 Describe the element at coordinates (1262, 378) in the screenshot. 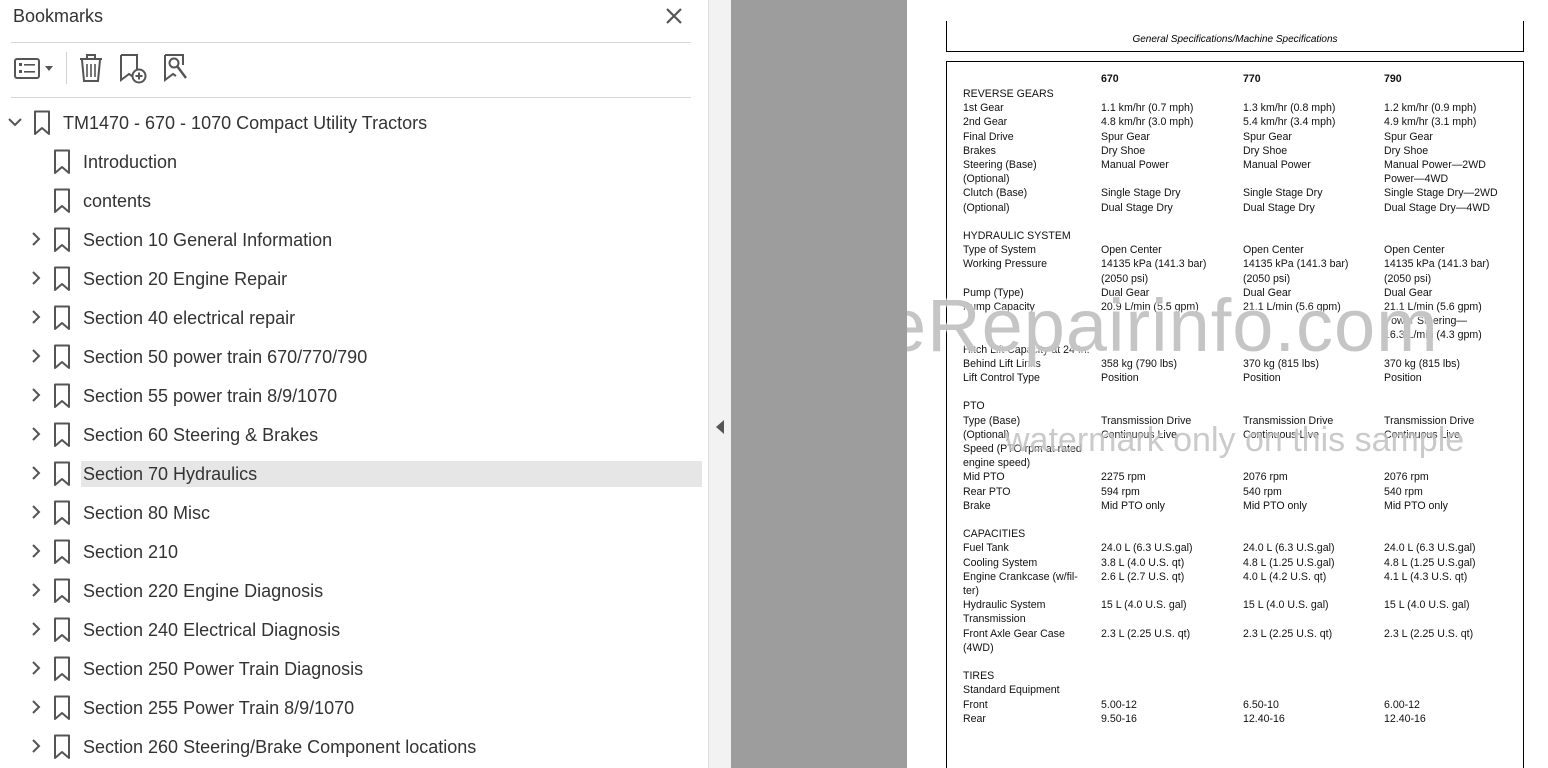

I see `spec-text: Position` at that location.